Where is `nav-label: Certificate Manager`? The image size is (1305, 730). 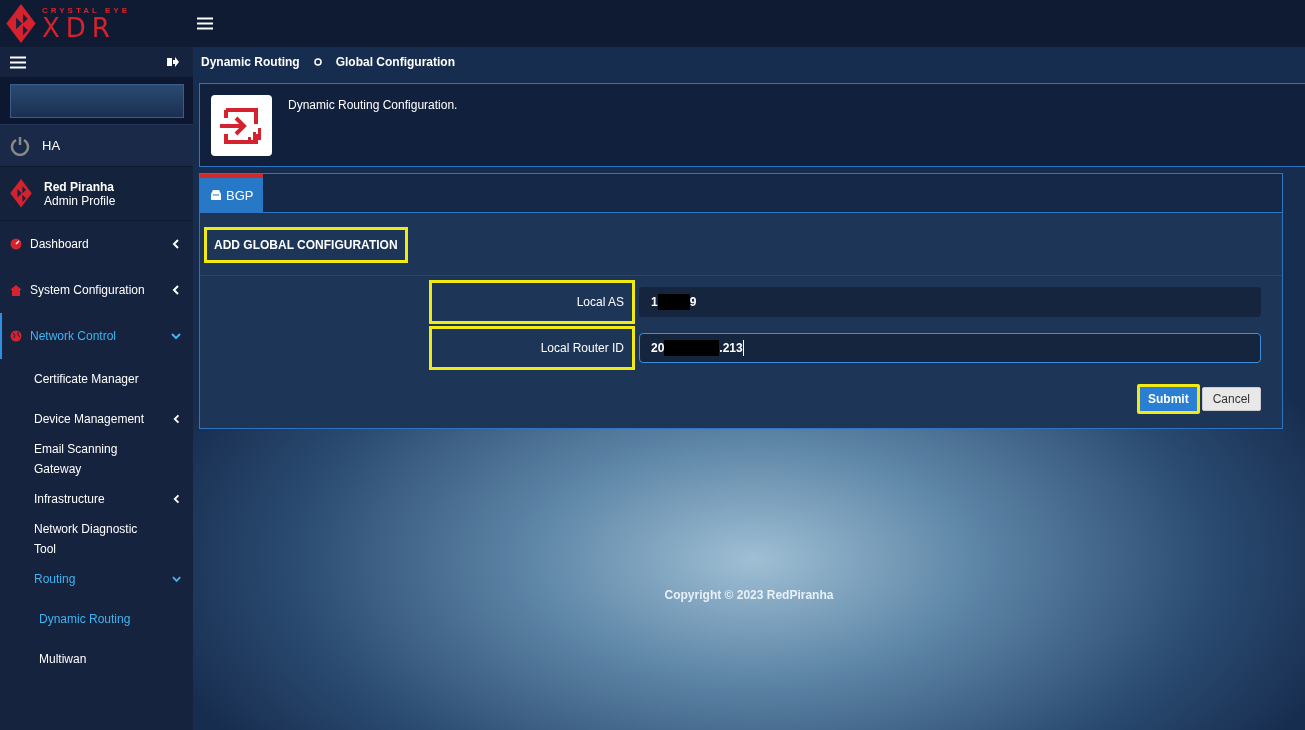
nav-label: Certificate Manager is located at coordinates (86, 379).